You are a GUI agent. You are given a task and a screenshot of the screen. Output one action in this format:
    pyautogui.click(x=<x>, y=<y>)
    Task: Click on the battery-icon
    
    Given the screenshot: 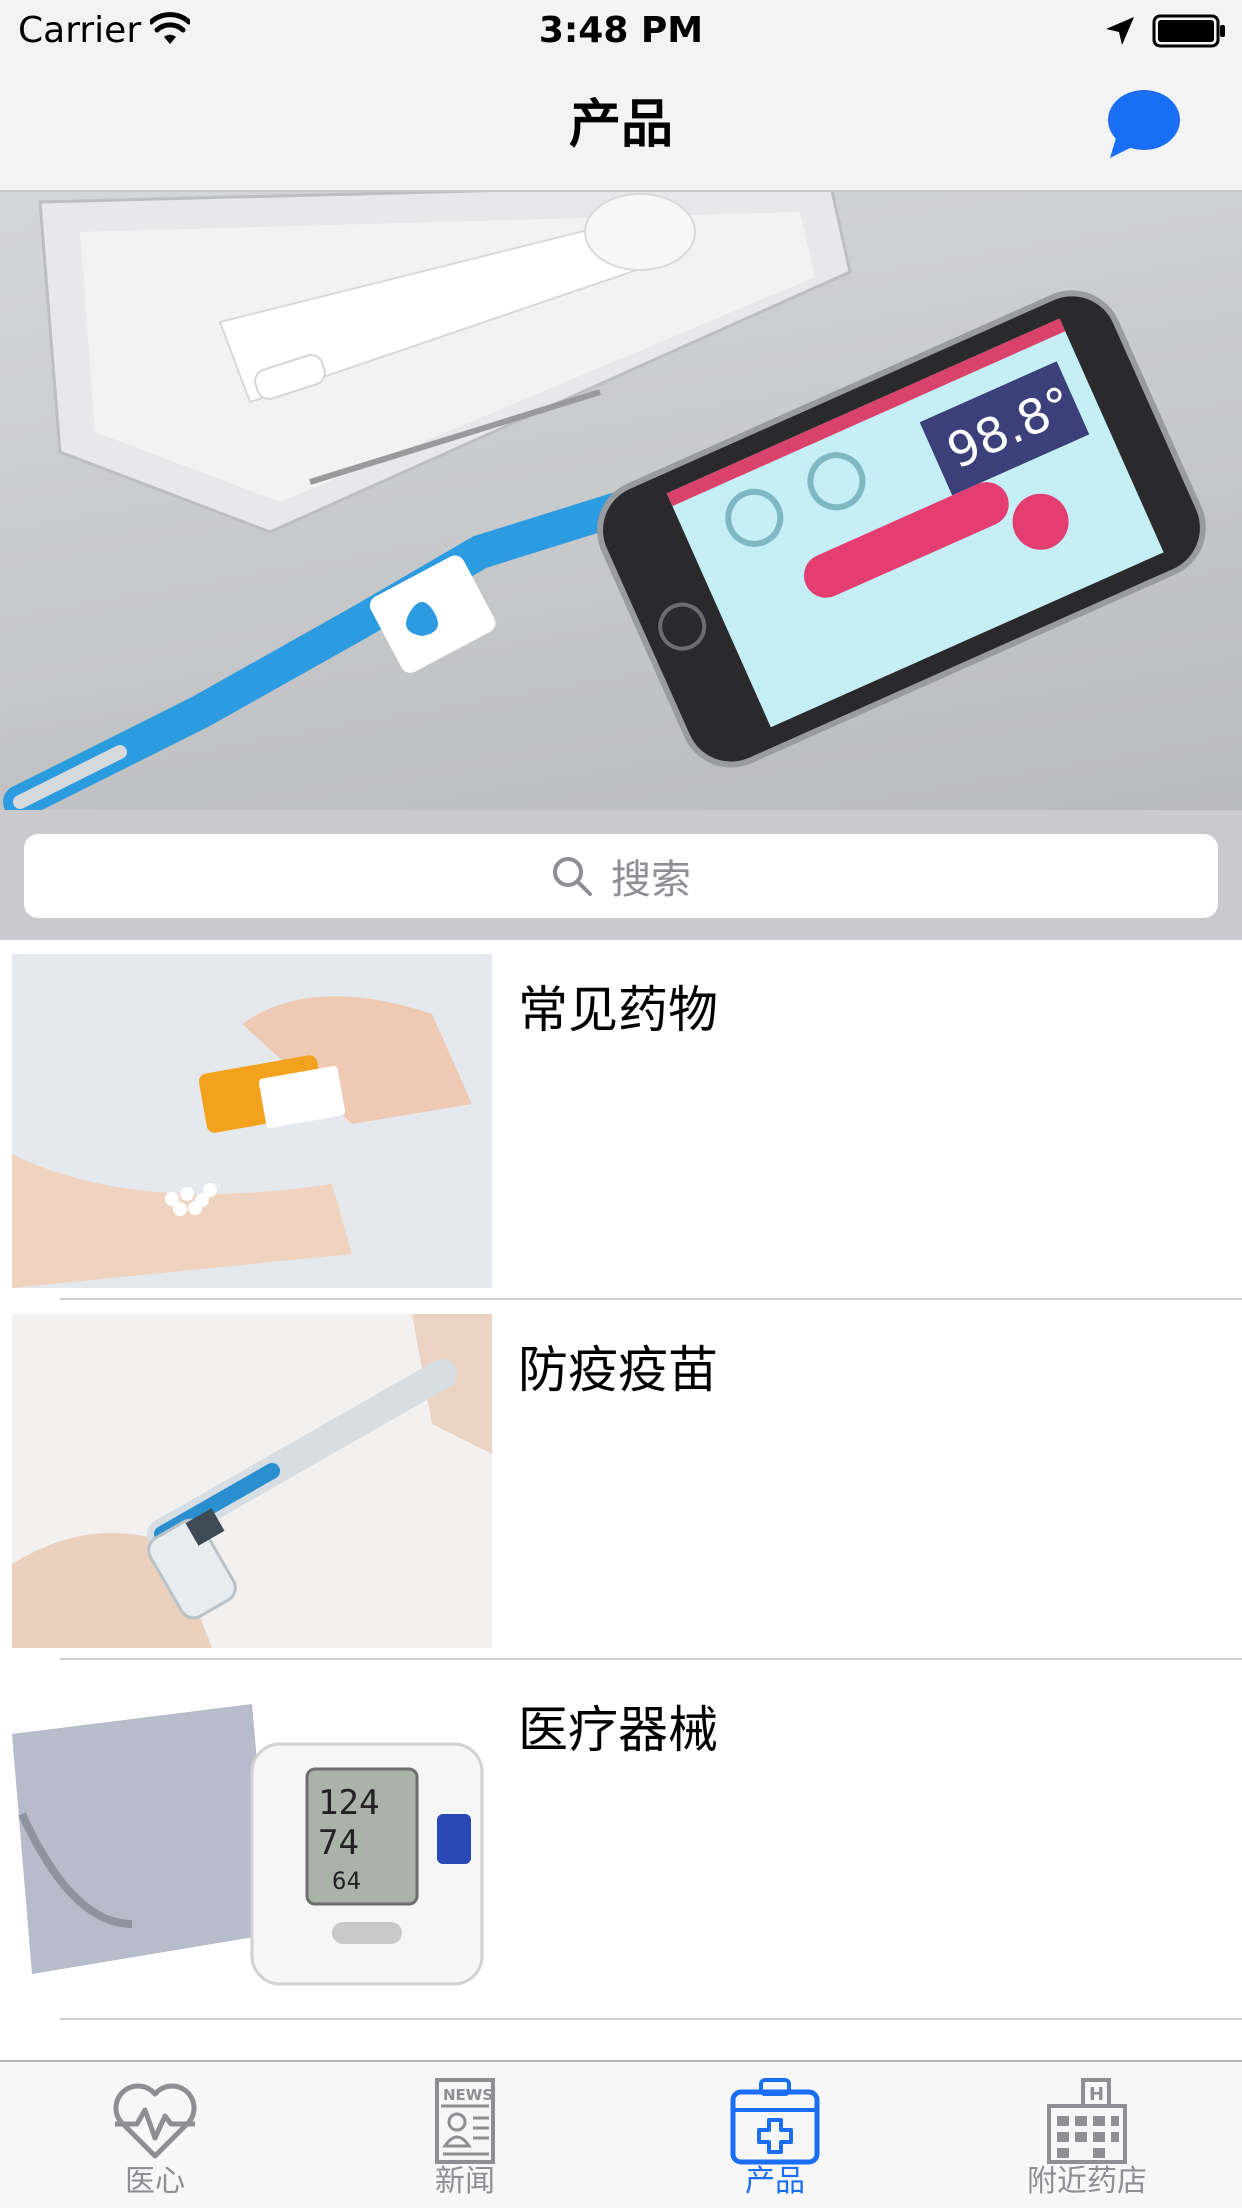 What is the action you would take?
    pyautogui.click(x=1188, y=31)
    